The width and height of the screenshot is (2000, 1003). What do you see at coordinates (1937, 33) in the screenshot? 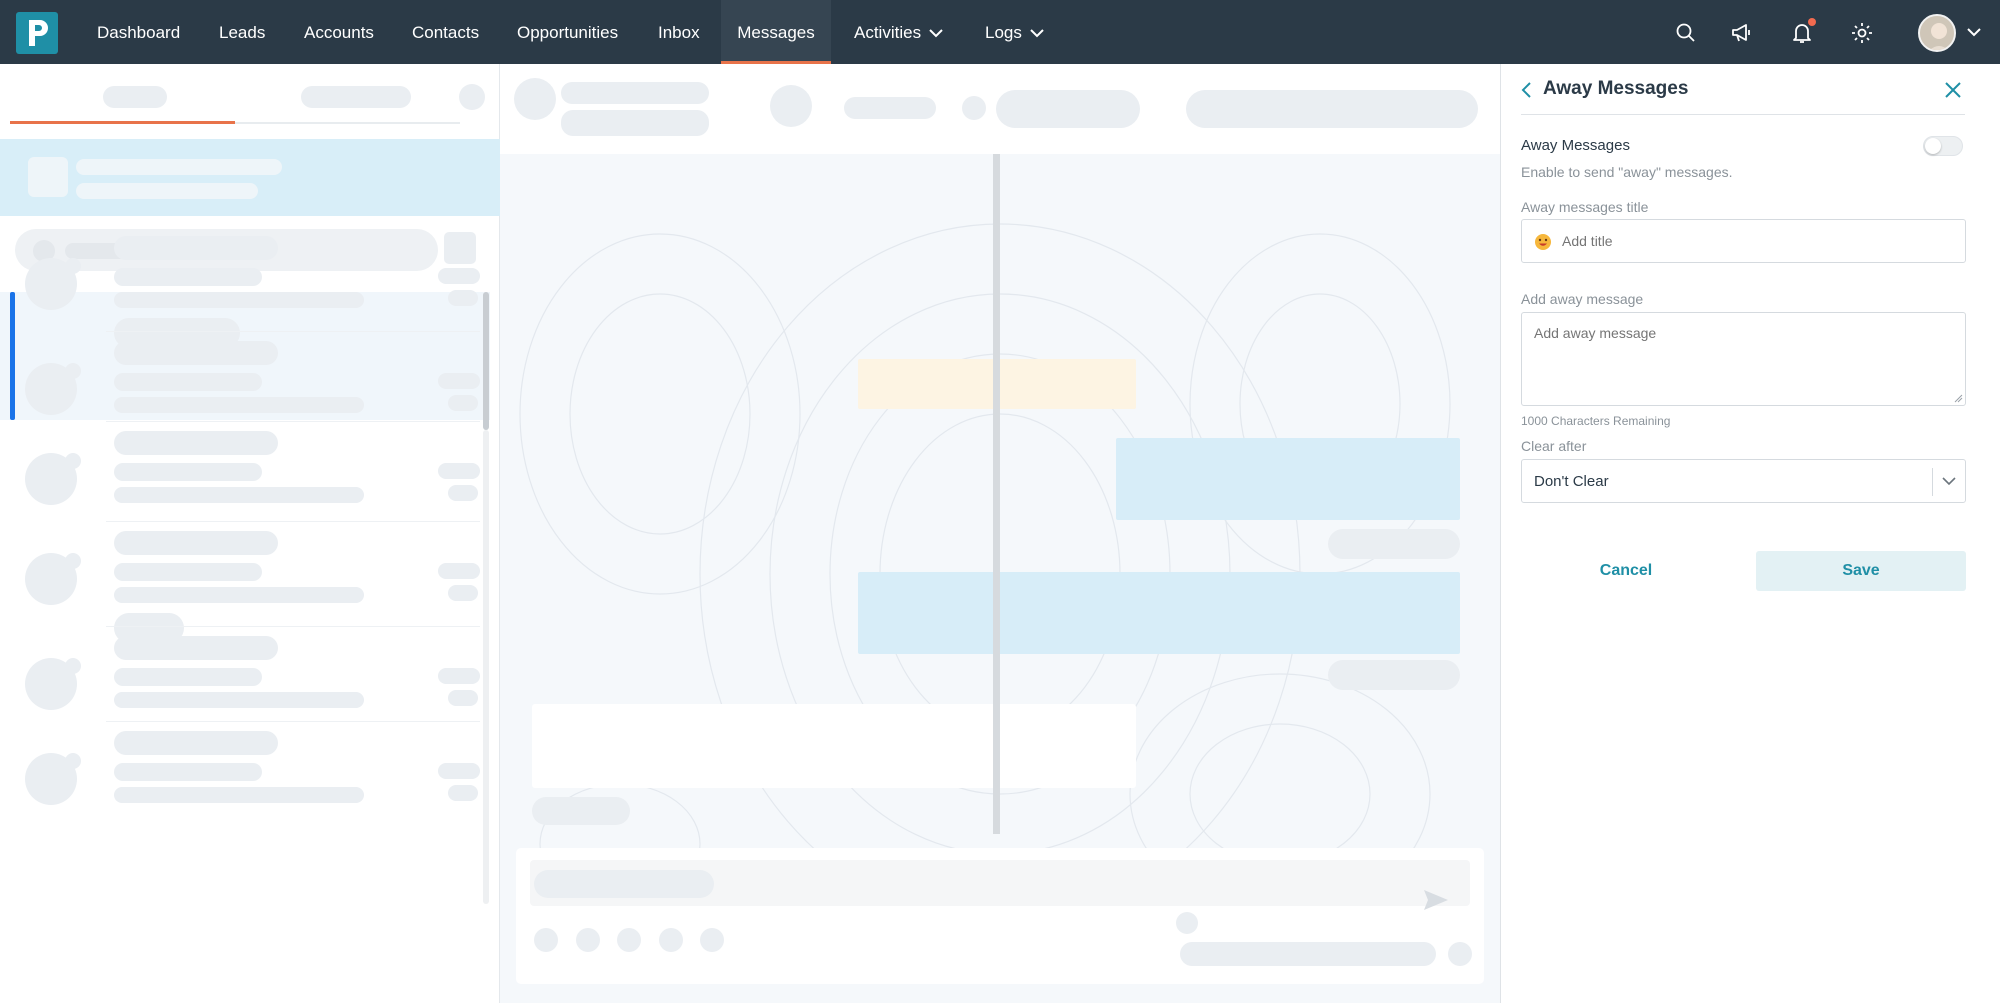
I see `user-avatar` at bounding box center [1937, 33].